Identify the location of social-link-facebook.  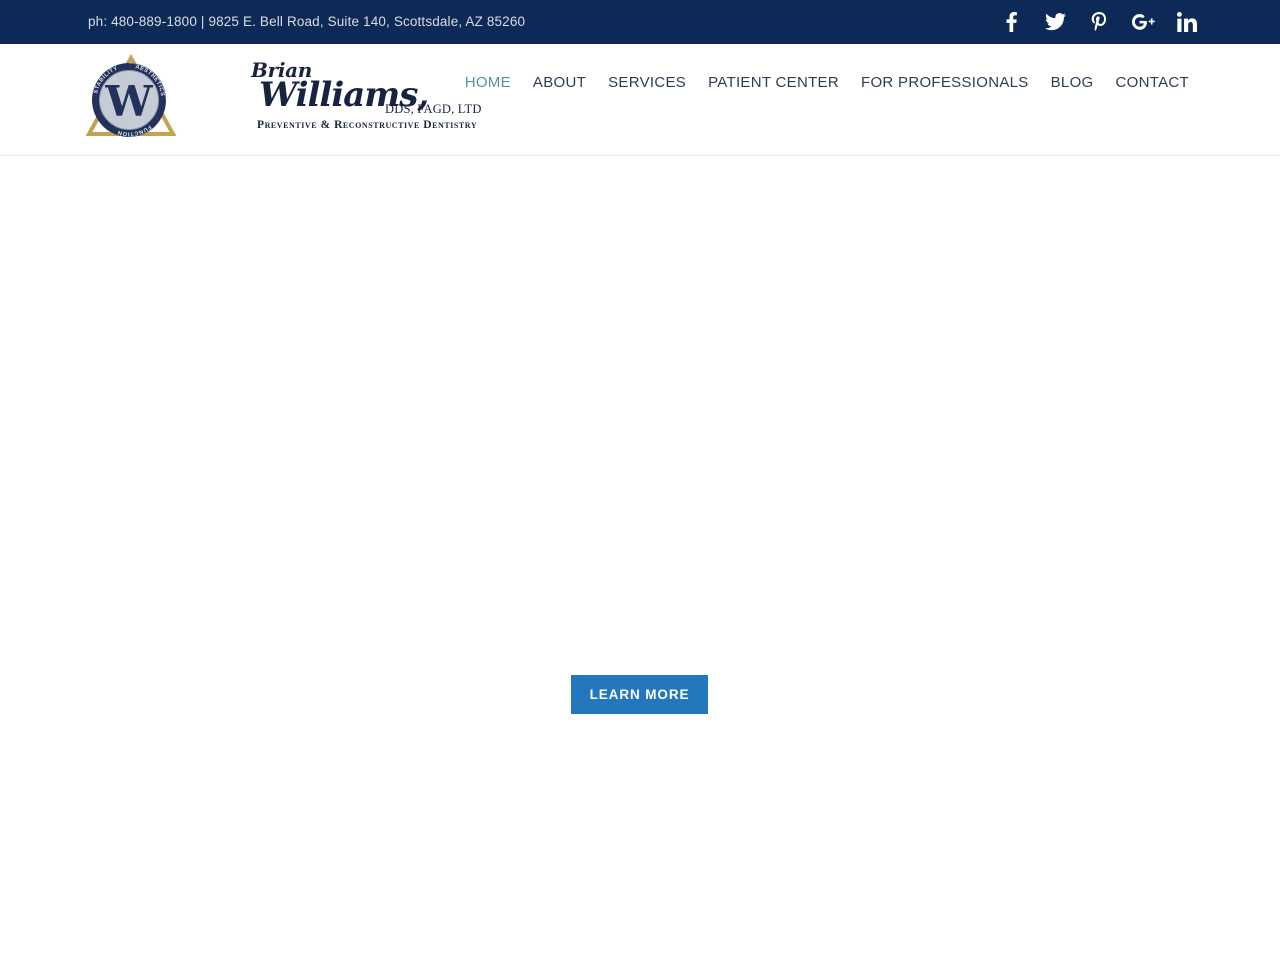
(1011, 22).